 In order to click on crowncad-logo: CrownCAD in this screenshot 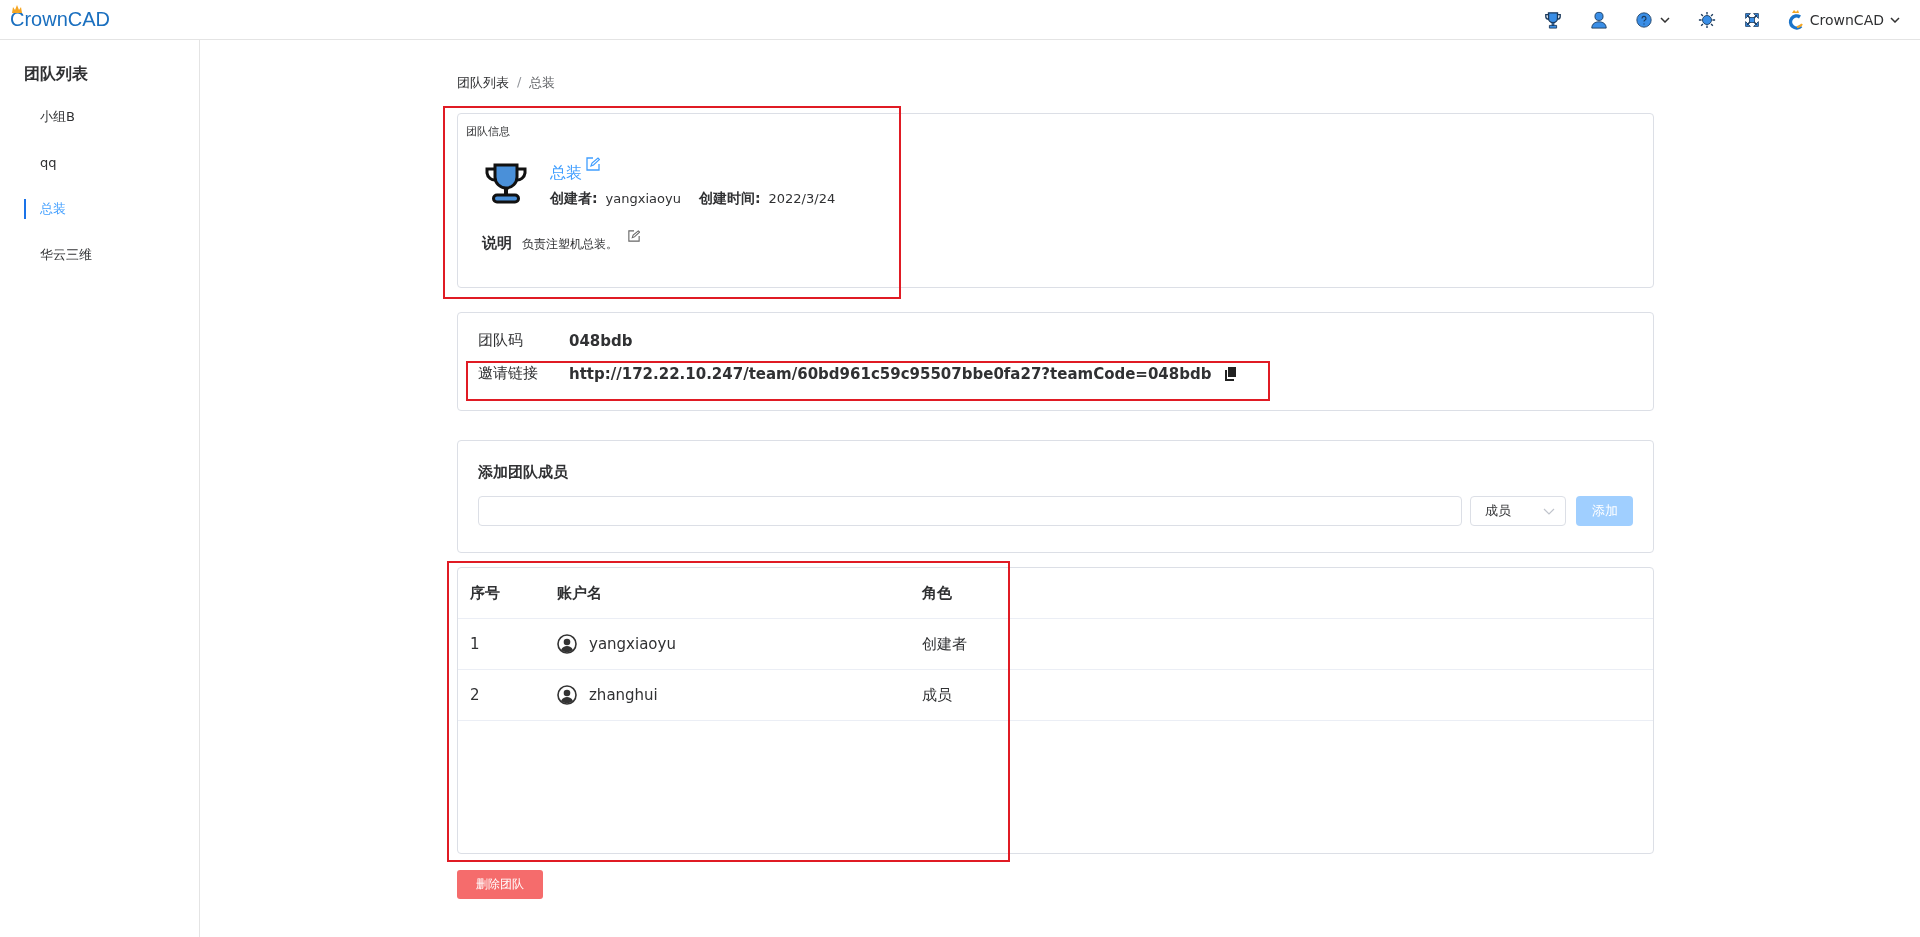, I will do `click(60, 19)`.